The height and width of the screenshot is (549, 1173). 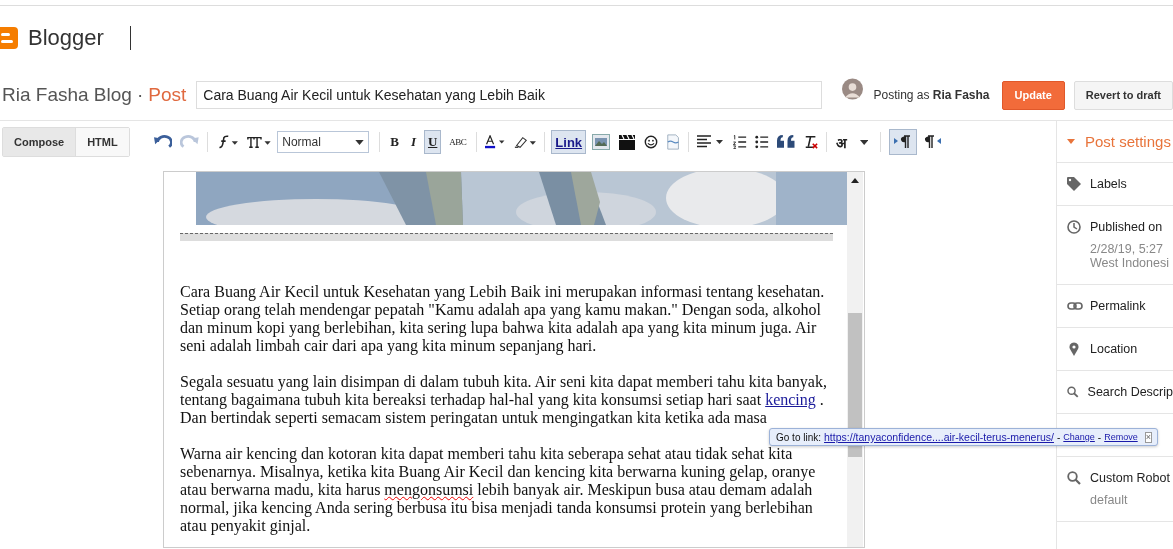 I want to click on setting-value: 2/28/19, 5:27, so click(x=1127, y=249).